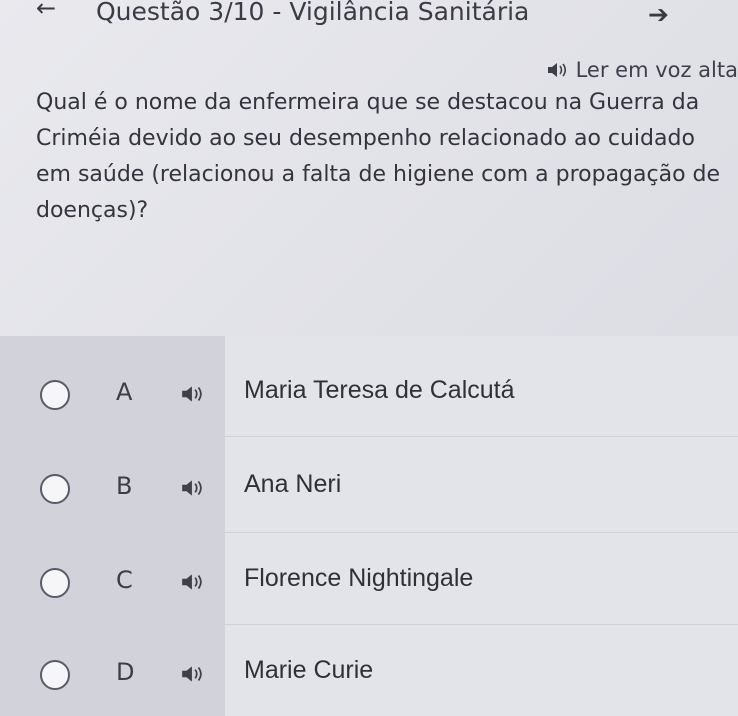  I want to click on radio-button-b, so click(55, 489).